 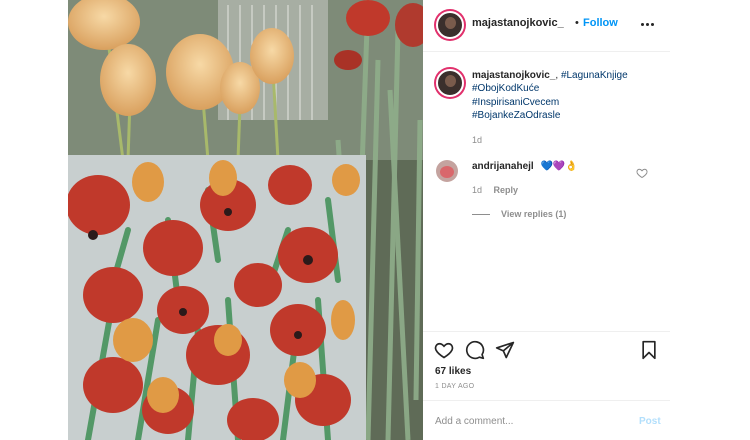 I want to click on view-replies-line, so click(x=481, y=215).